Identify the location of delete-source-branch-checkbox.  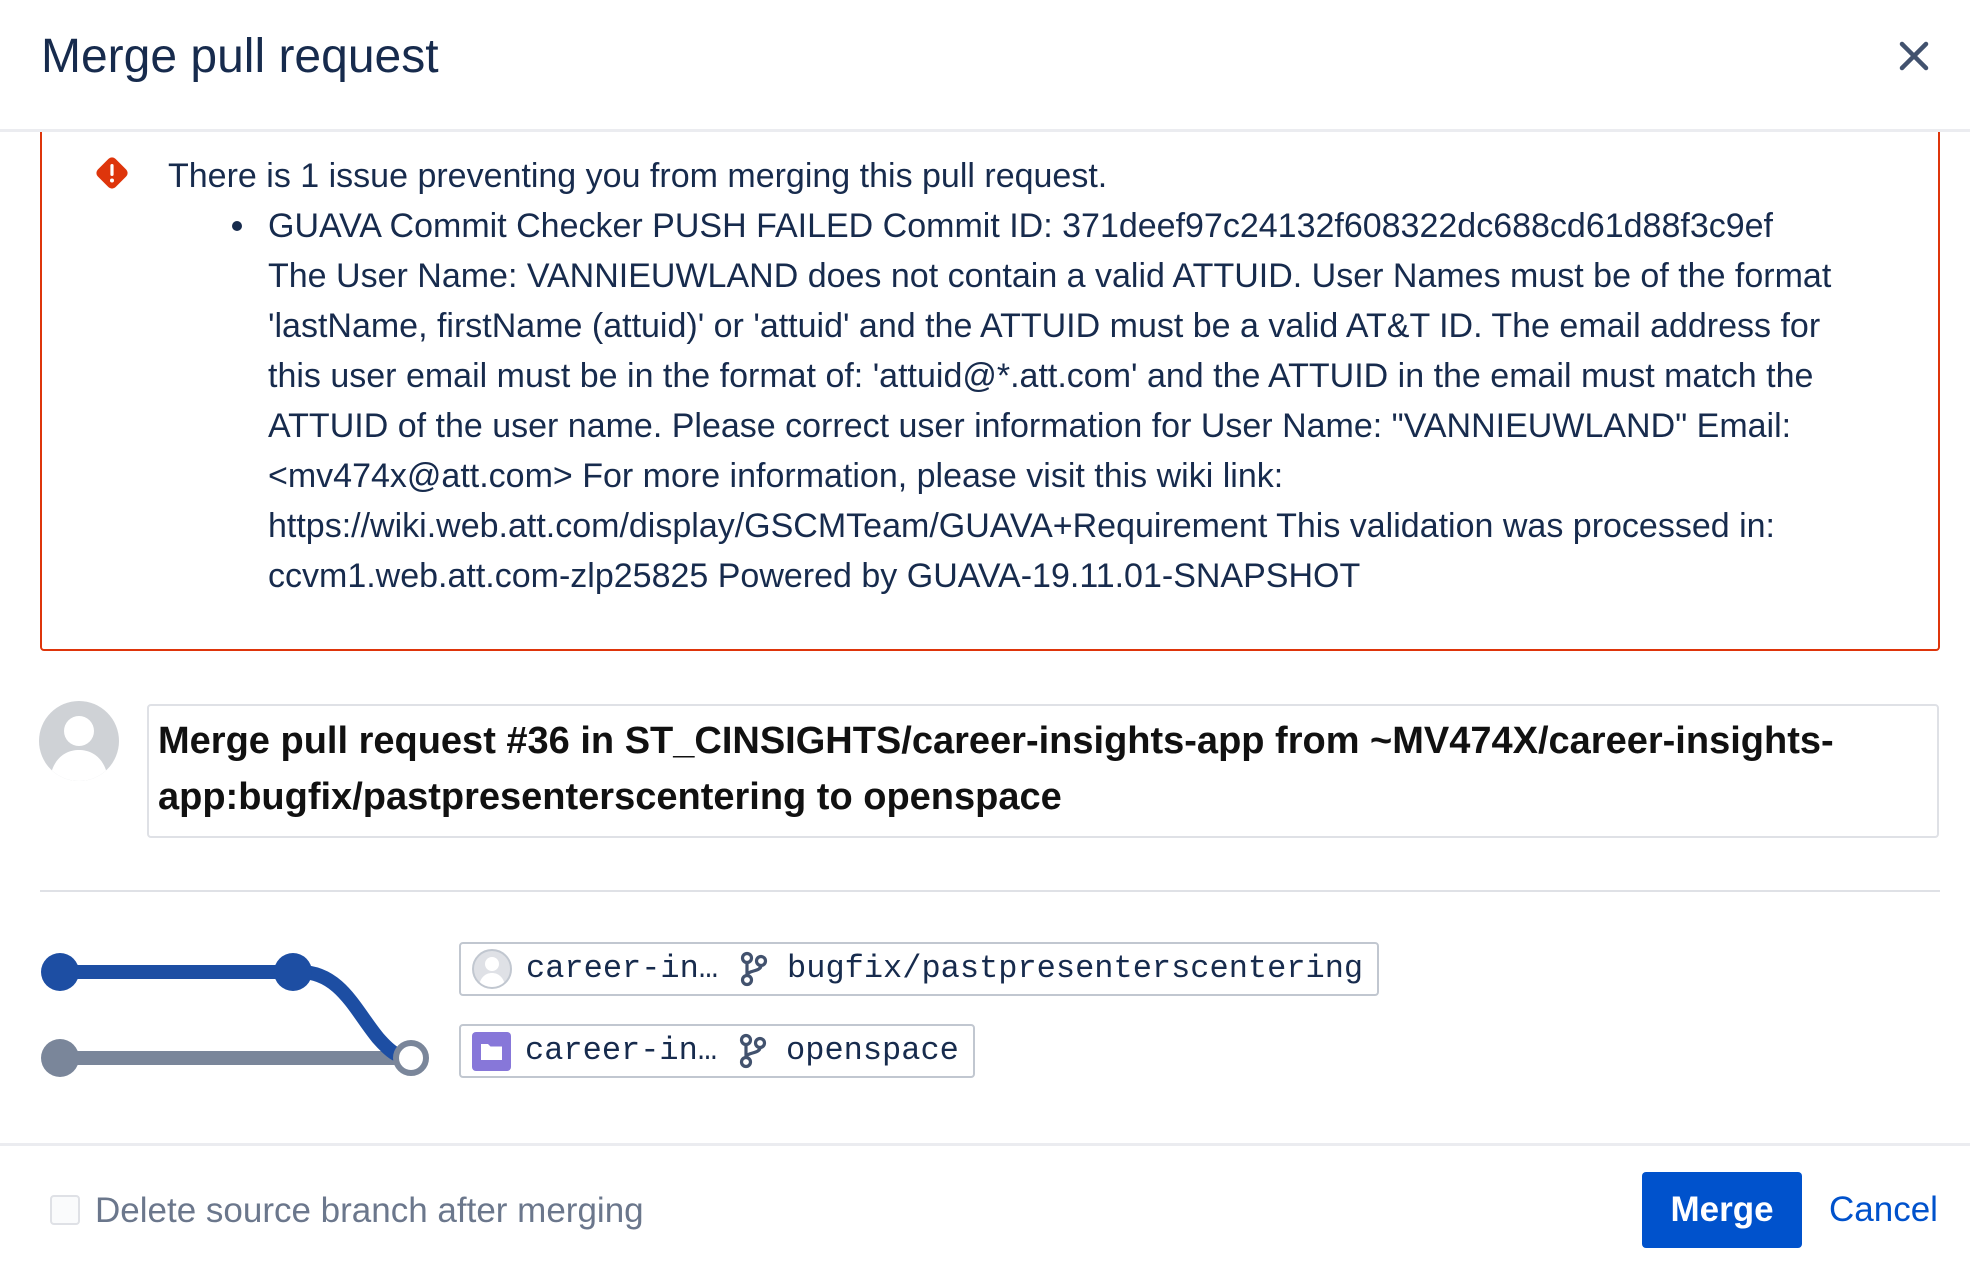
(65, 1210).